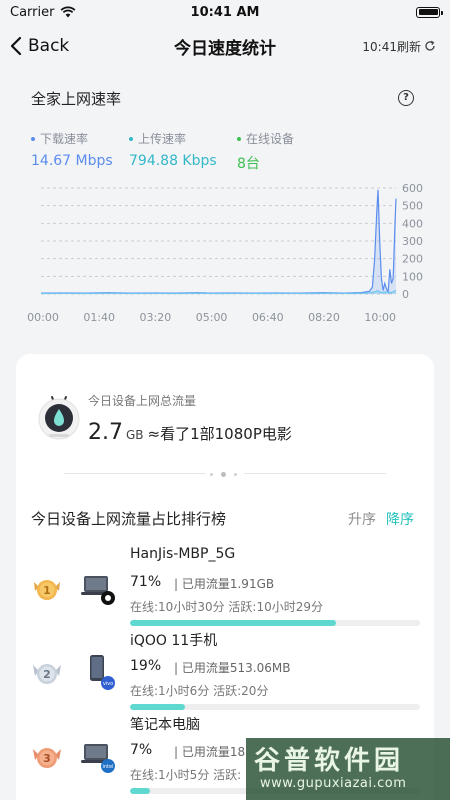 Image resolution: width=450 pixels, height=800 pixels. I want to click on x-tick-label: 03:20, so click(156, 317).